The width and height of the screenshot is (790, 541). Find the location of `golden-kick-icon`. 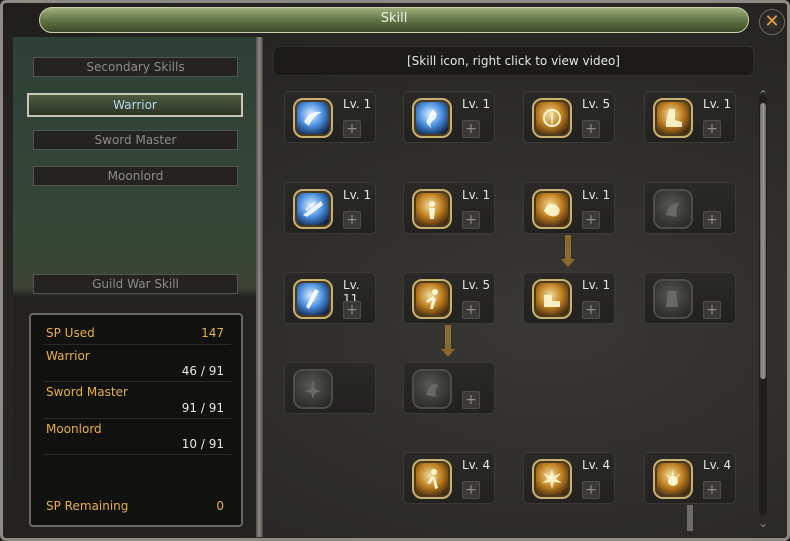

golden-kick-icon is located at coordinates (552, 299).